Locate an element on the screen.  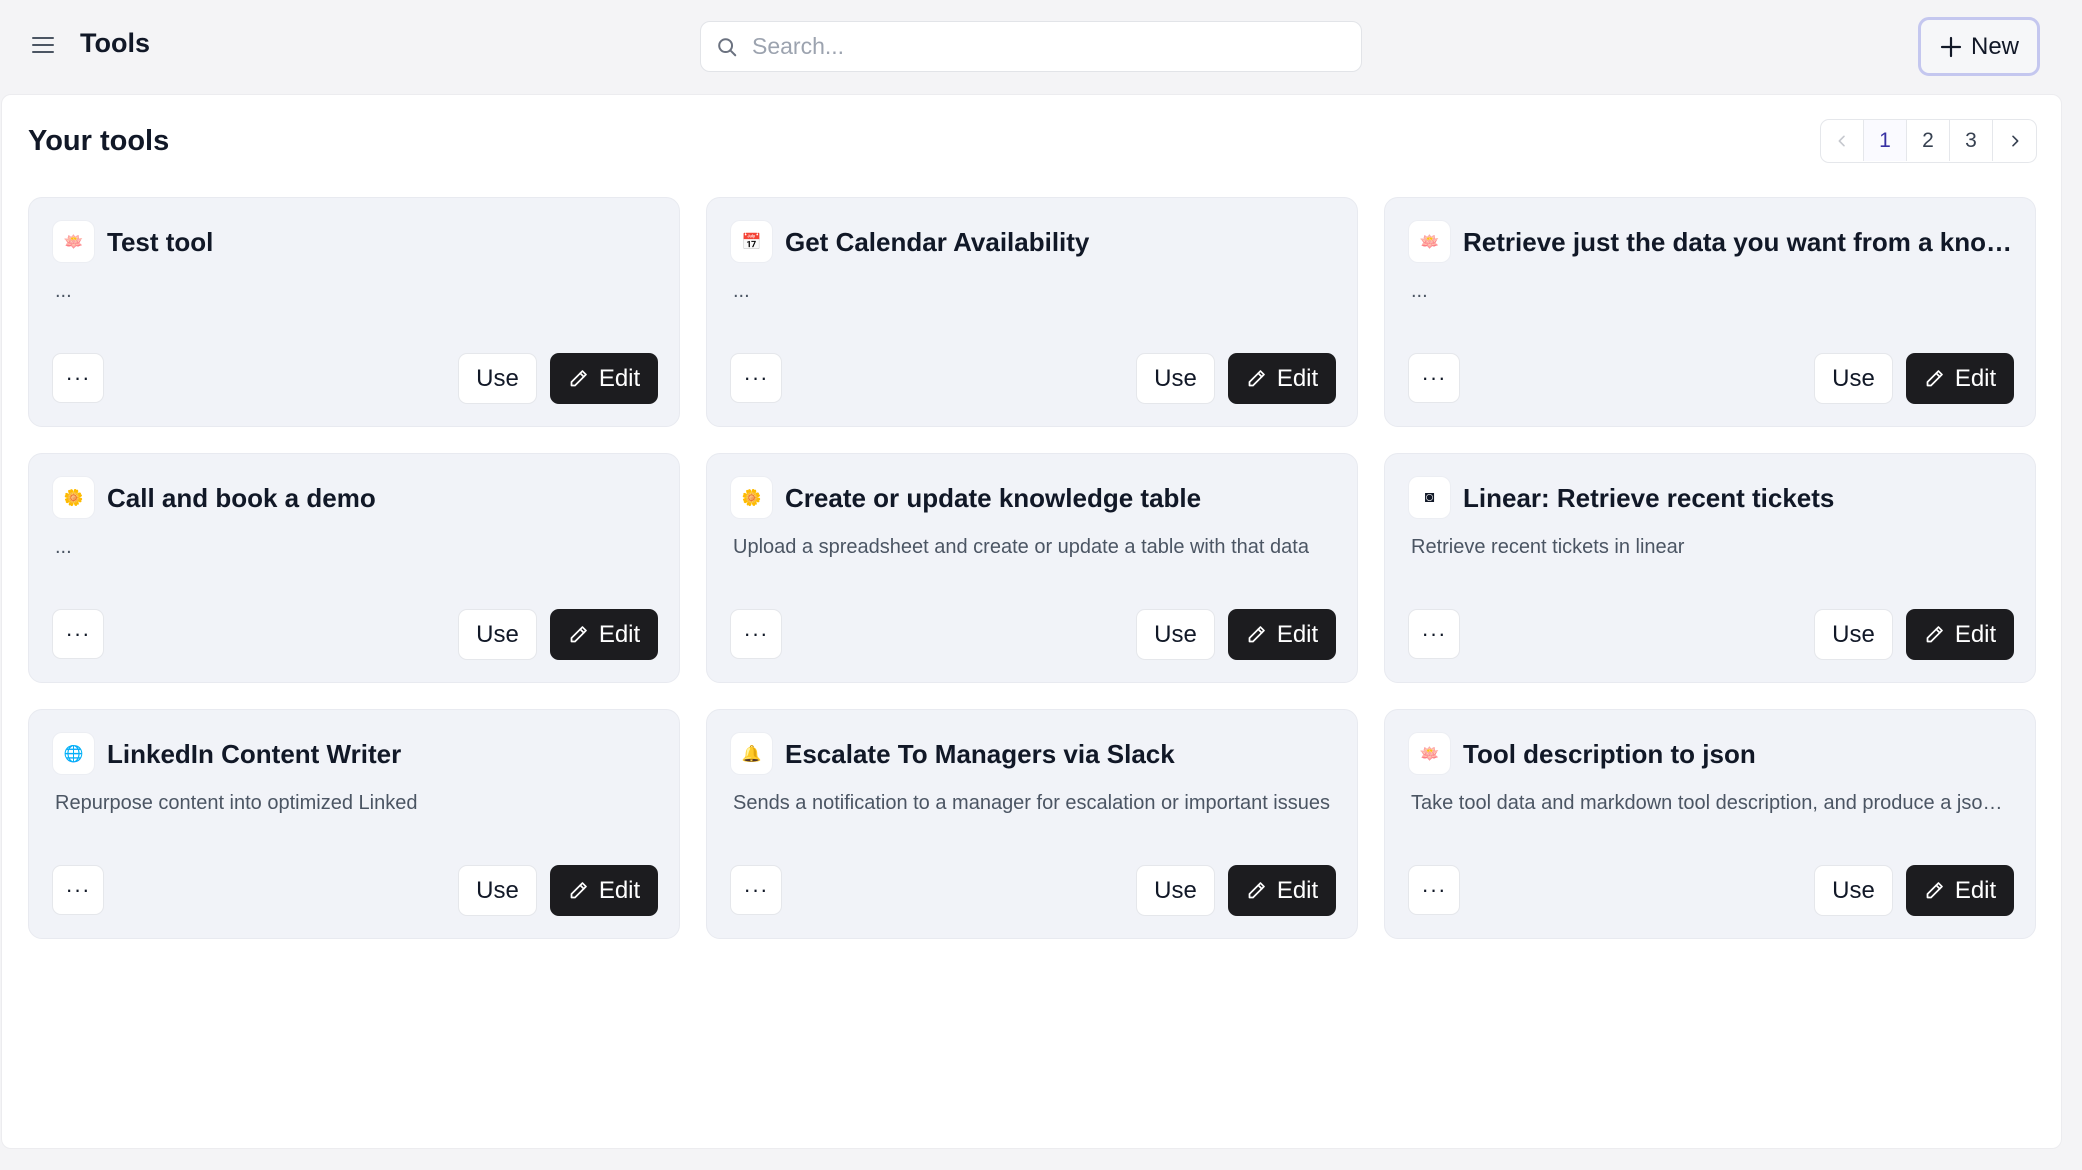
tool-card-title: Linear: Retrieve recent tickets is located at coordinates (1649, 498).